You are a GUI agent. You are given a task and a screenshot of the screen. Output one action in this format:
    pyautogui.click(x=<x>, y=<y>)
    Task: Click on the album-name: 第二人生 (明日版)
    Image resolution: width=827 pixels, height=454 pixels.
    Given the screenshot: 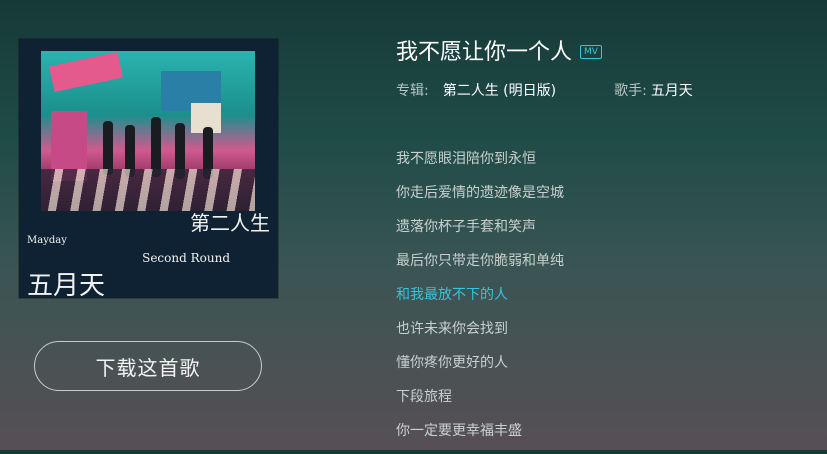 What is the action you would take?
    pyautogui.click(x=499, y=90)
    